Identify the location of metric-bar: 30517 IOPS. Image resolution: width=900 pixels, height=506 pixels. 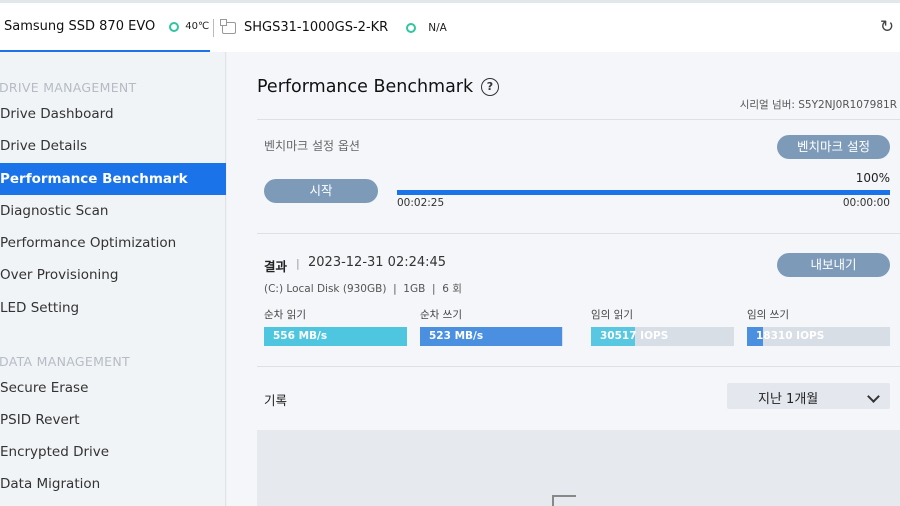
(662, 336).